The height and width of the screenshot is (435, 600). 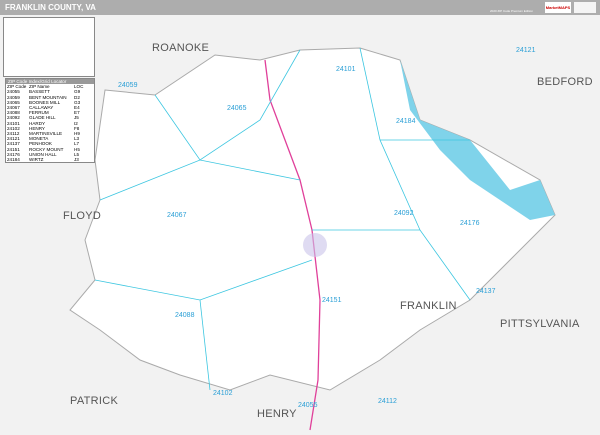 What do you see at coordinates (387, 401) in the screenshot?
I see `zip-label: 24112` at bounding box center [387, 401].